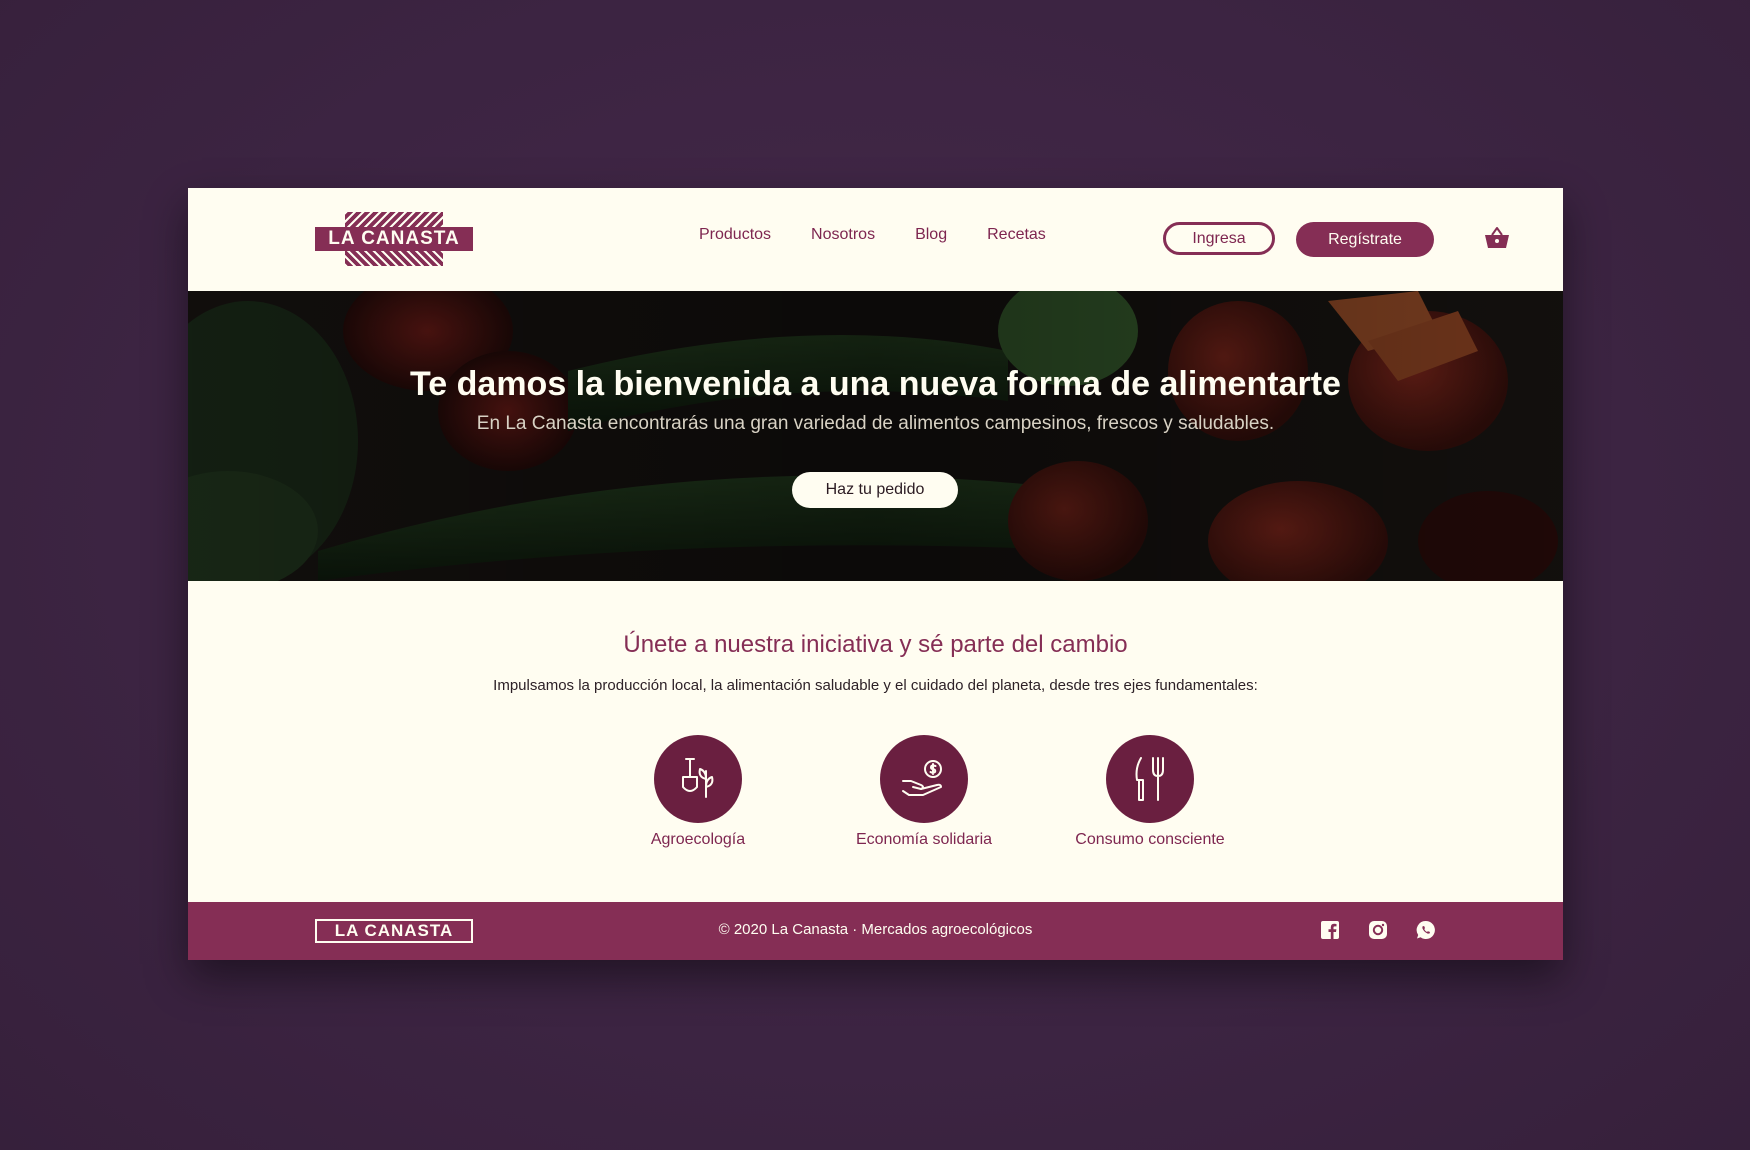  What do you see at coordinates (394, 258) in the screenshot?
I see `logo-pattern-bottom` at bounding box center [394, 258].